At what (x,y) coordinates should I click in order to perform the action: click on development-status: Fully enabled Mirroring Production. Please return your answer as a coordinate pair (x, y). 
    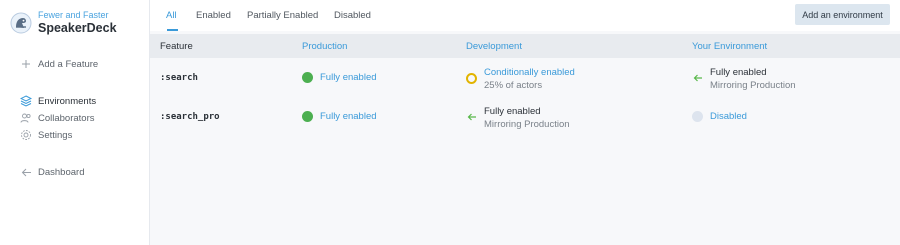
    Looking at the image, I should click on (518, 118).